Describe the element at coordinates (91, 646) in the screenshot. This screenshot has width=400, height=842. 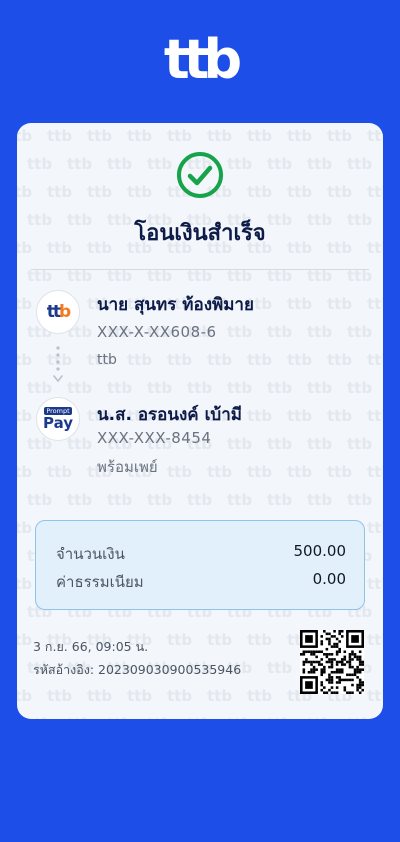
I see `transaction-datetime: 3 ก.ย. 66, 09:05 น.` at that location.